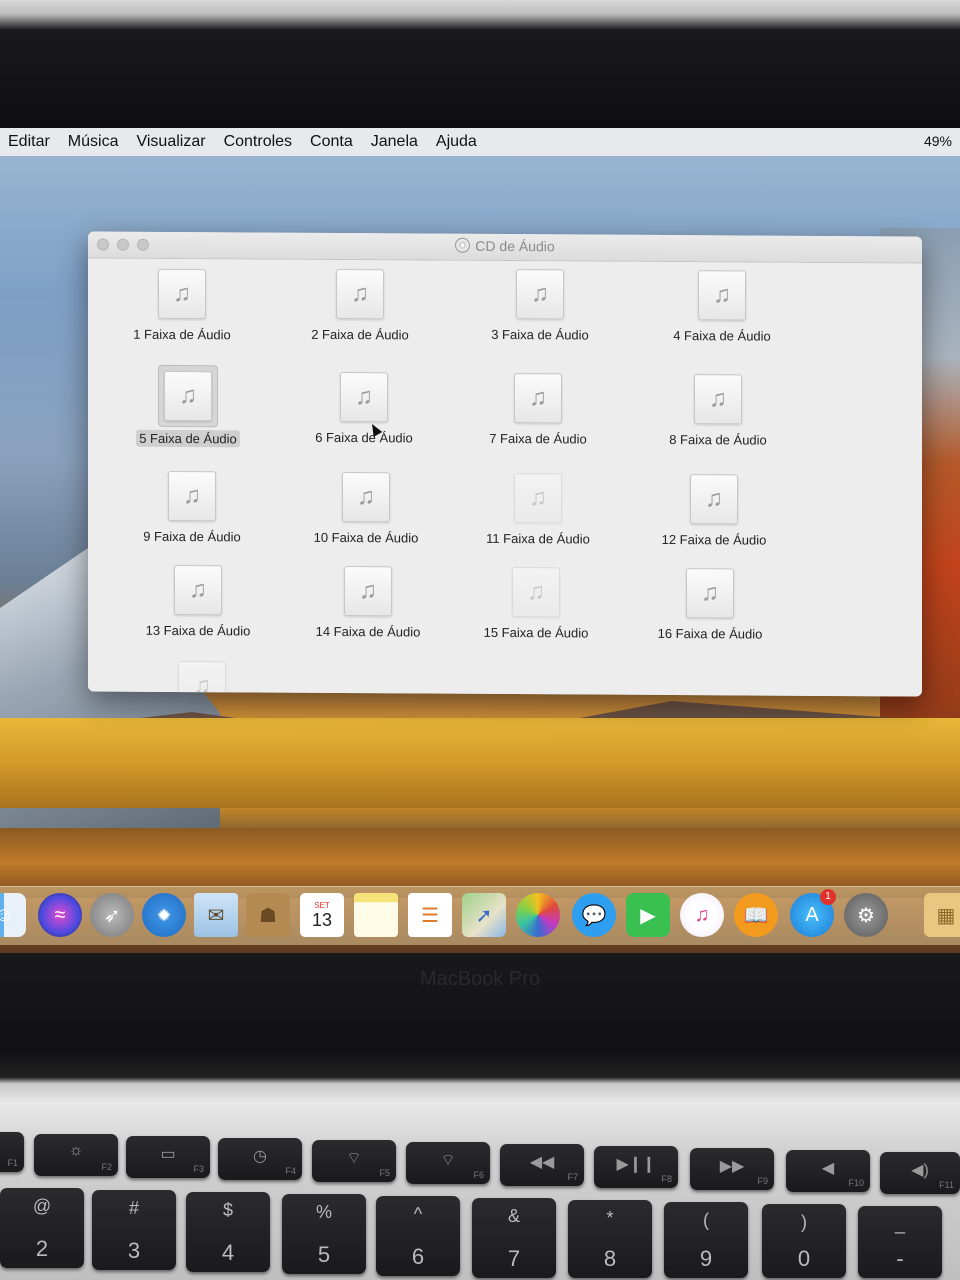 The image size is (960, 1280). I want to click on key-9: (9, so click(706, 1240).